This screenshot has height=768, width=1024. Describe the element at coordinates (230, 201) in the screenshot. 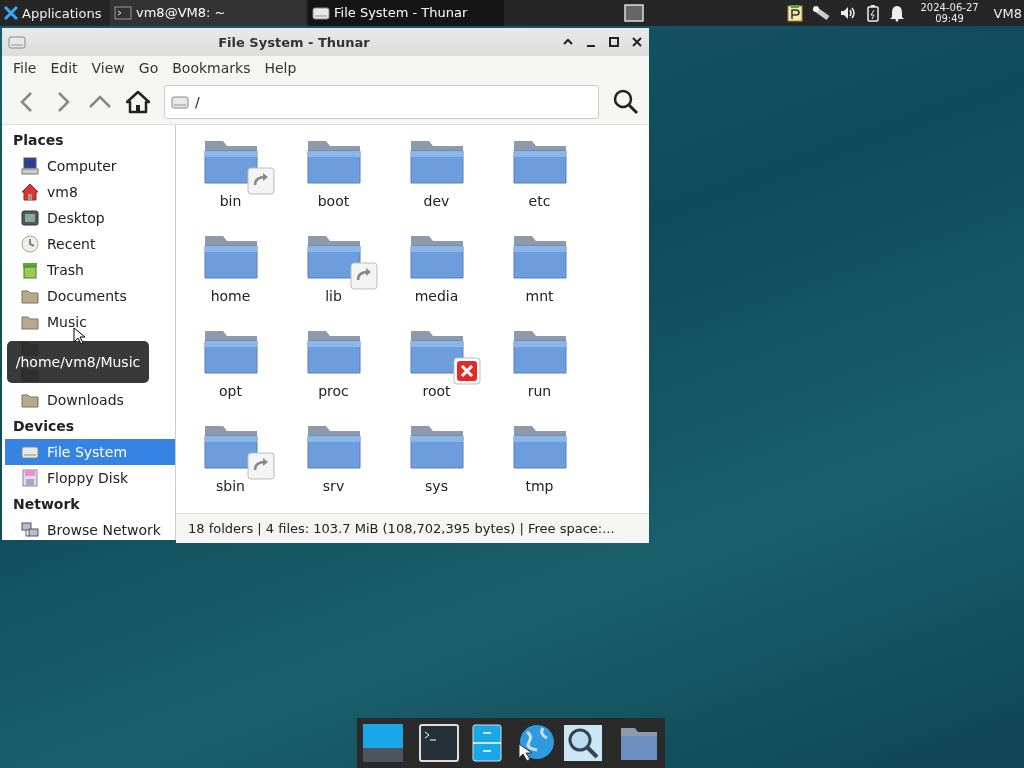

I see `folder-name: bin` at that location.